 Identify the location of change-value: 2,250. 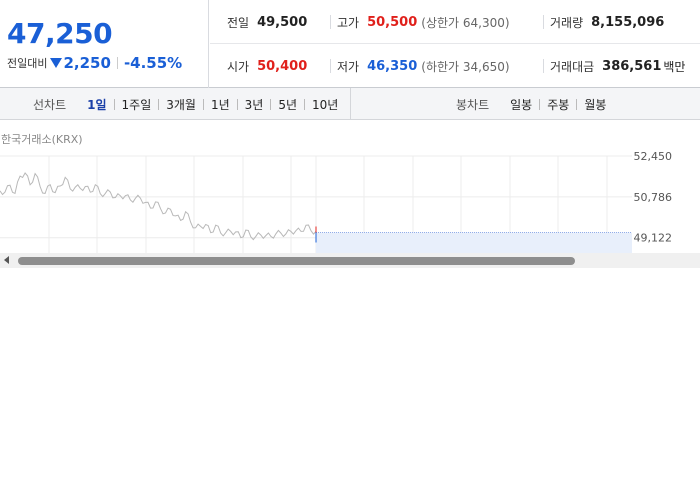
(87, 63).